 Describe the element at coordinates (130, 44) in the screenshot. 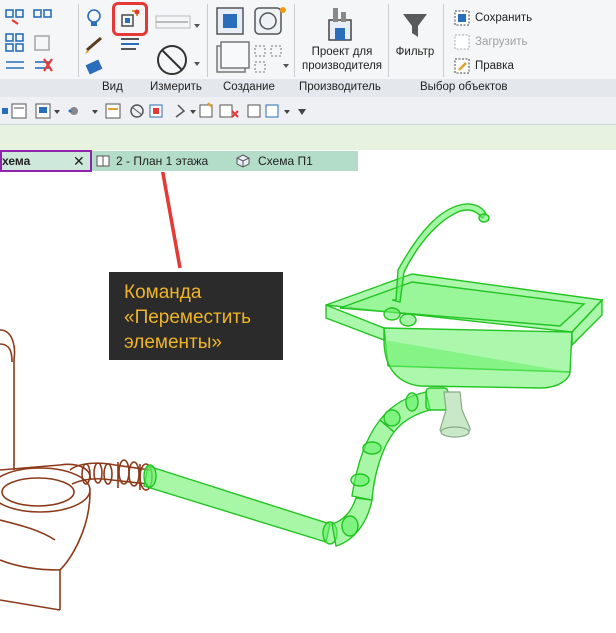

I see `align-icon` at that location.